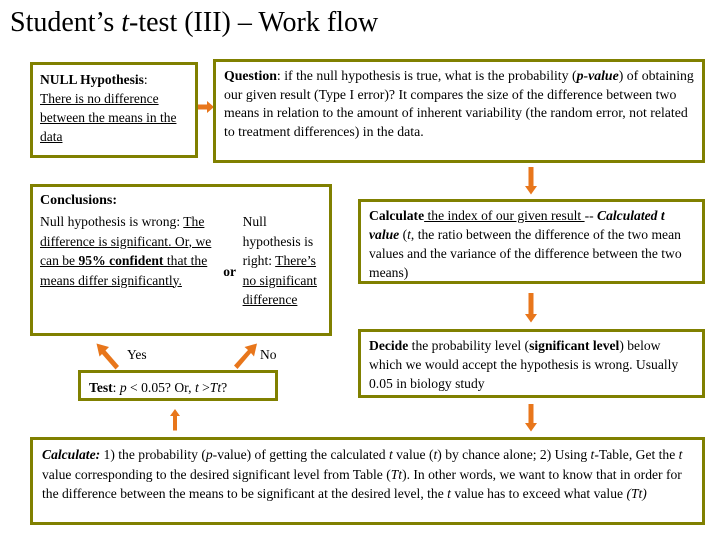 This screenshot has height=540, width=720. I want to click on arrow-null-to-question-icon, so click(206, 107).